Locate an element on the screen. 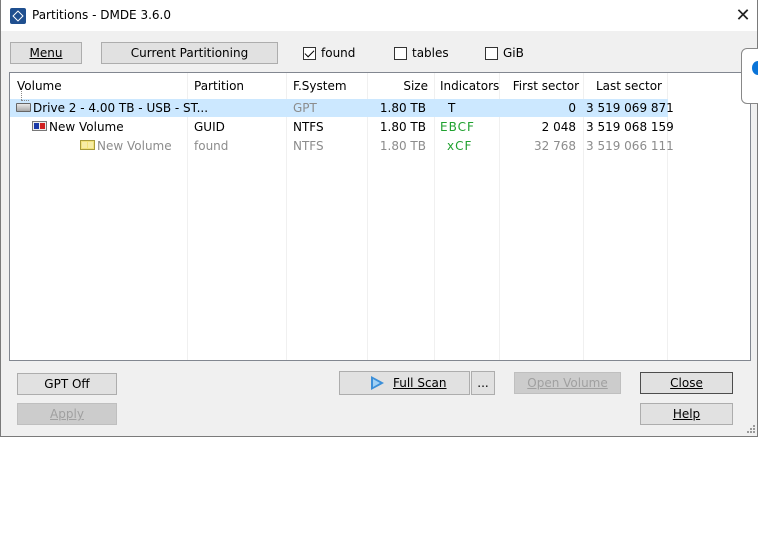  help-button: Help is located at coordinates (686, 414).